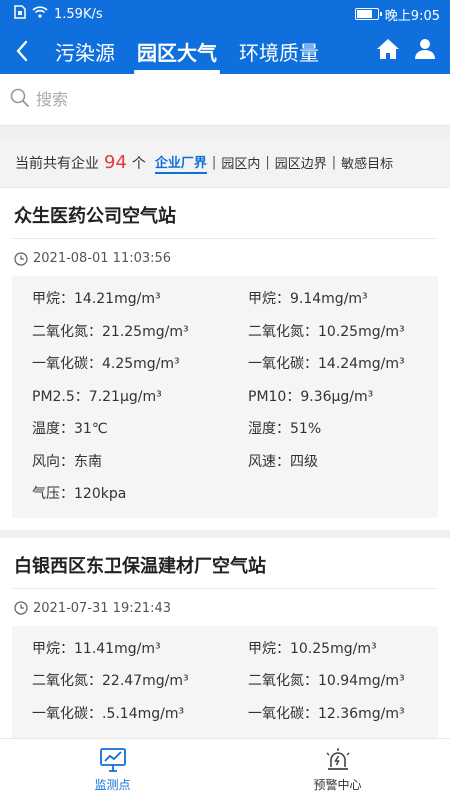  Describe the element at coordinates (112, 784) in the screenshot. I see `nav-label: 监测点` at that location.